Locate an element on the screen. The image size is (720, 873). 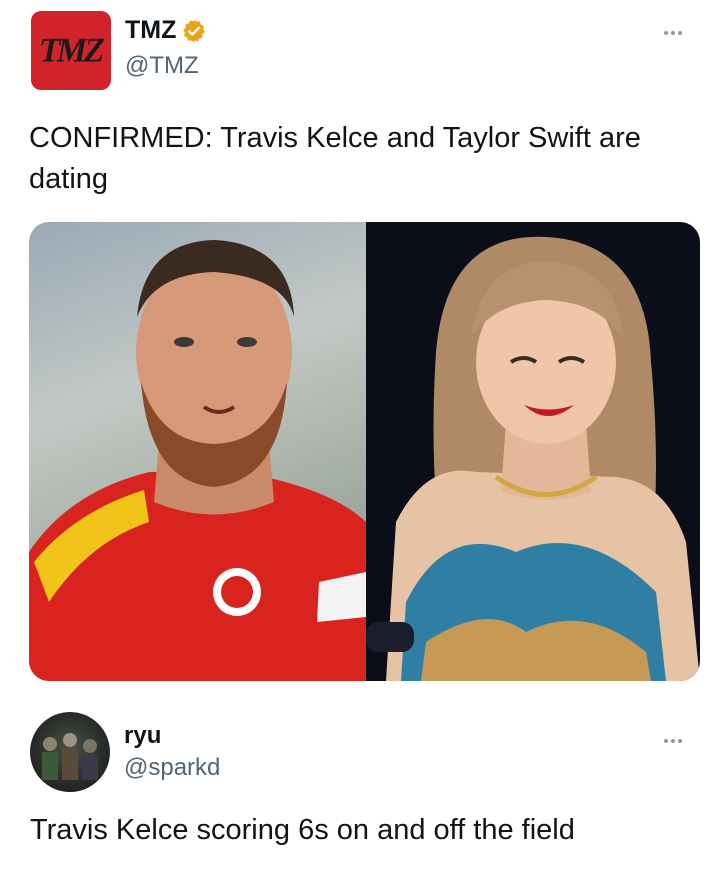
author-name-row: TMZ is located at coordinates (166, 30).